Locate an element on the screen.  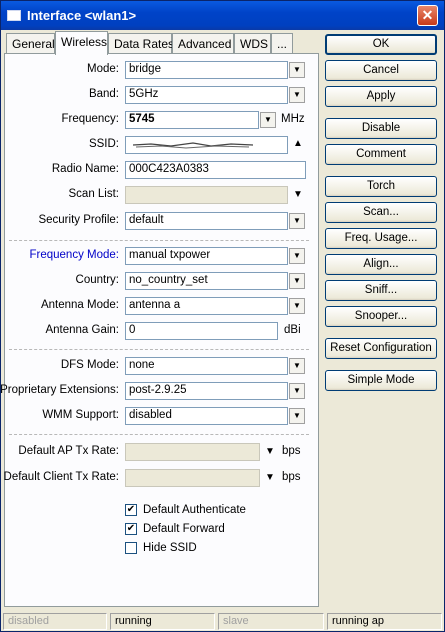
ok-button: OK is located at coordinates (381, 44).